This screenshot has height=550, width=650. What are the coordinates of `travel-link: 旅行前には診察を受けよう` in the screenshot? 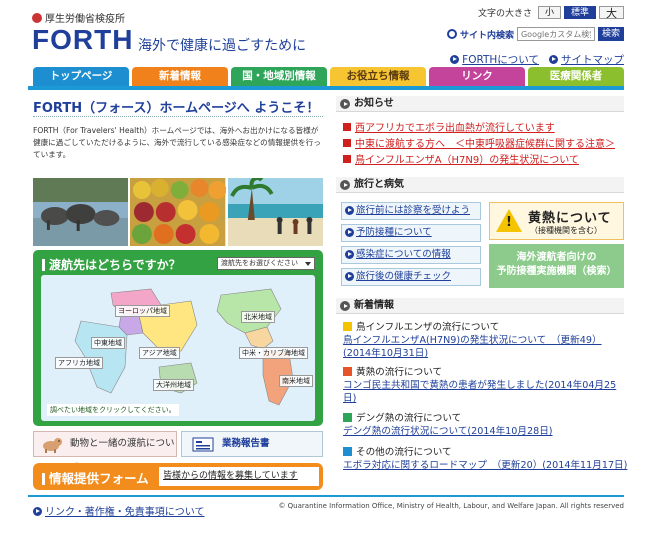 It's located at (411, 211).